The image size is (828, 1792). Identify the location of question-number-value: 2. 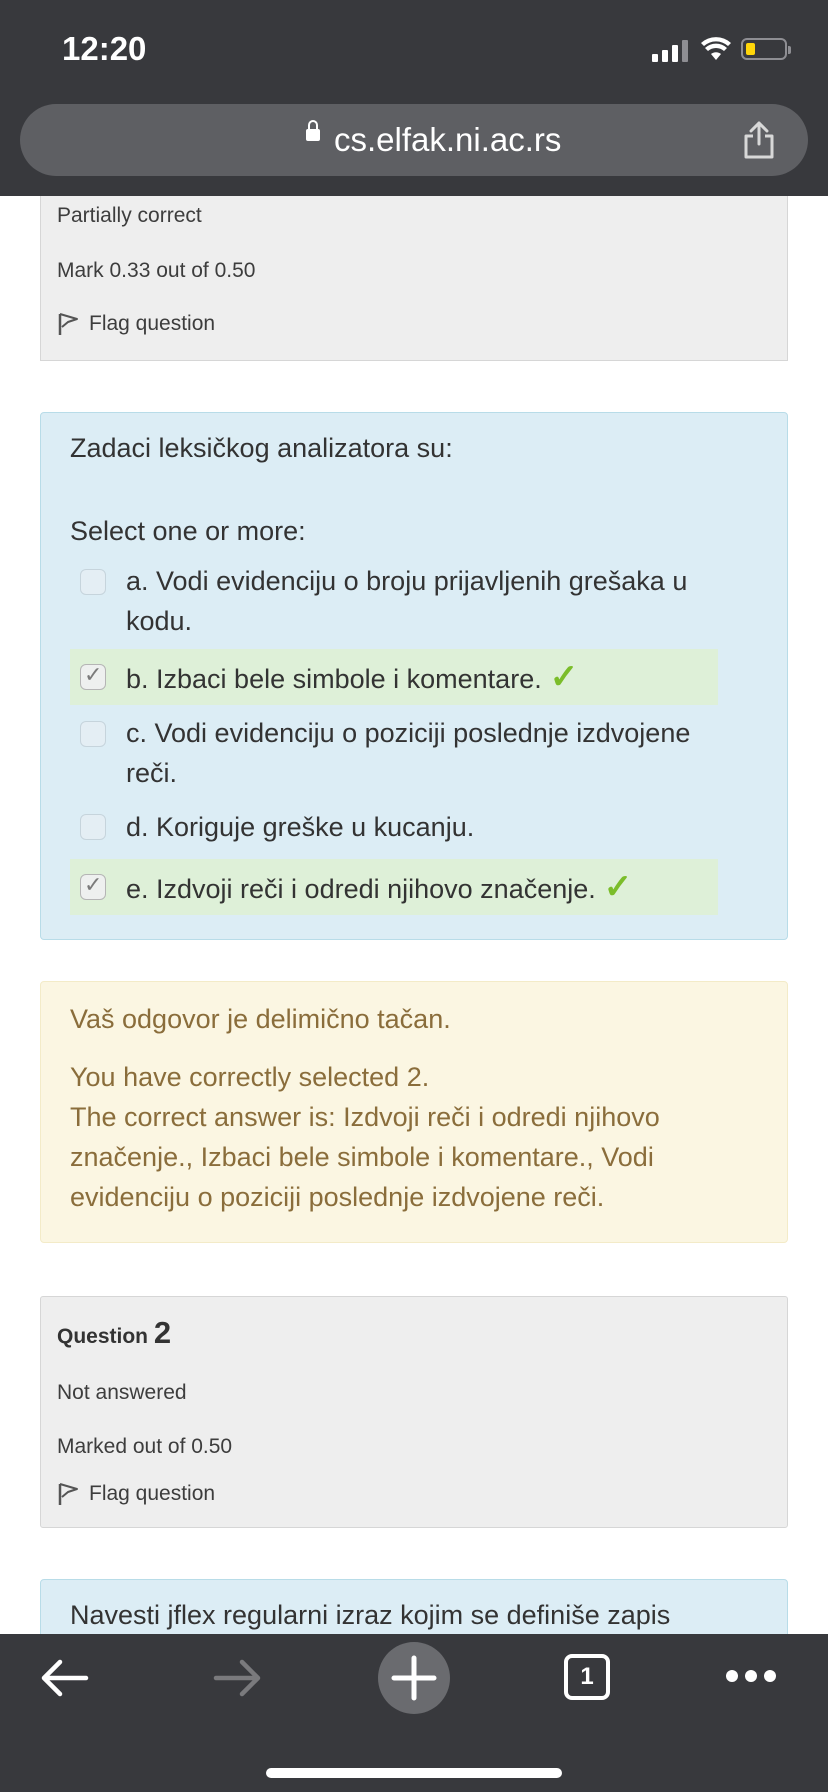
(162, 1332).